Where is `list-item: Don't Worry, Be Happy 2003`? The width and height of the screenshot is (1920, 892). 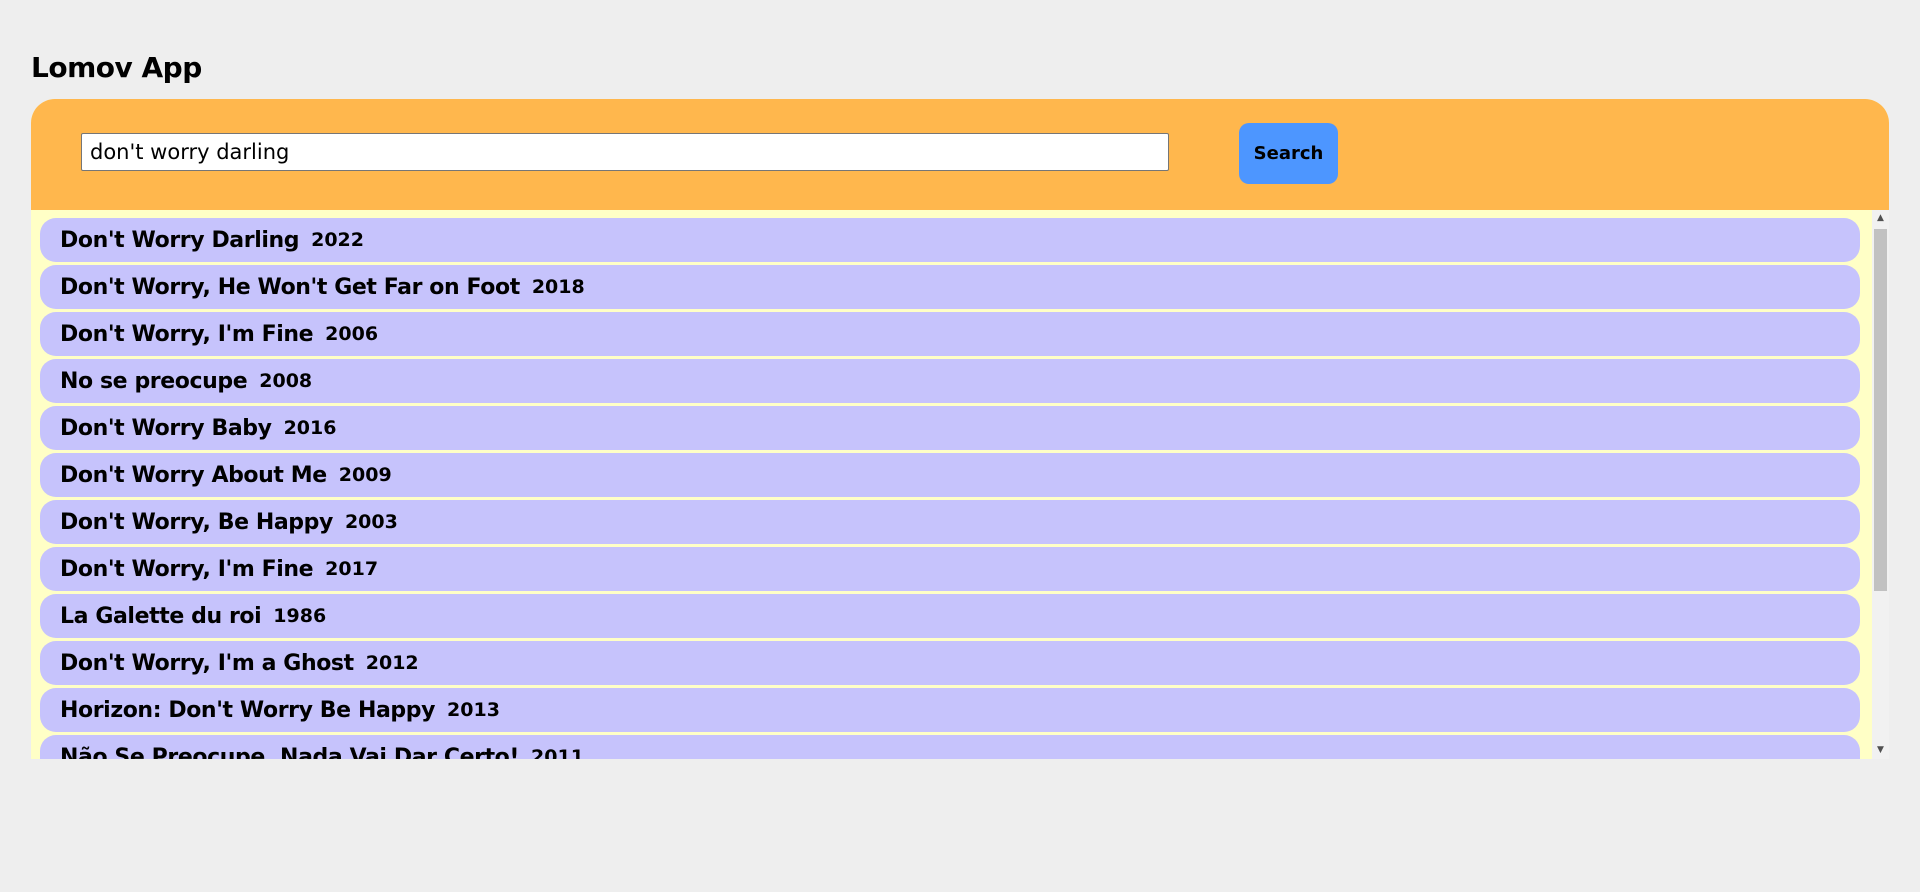
list-item: Don't Worry, Be Happy 2003 is located at coordinates (950, 522).